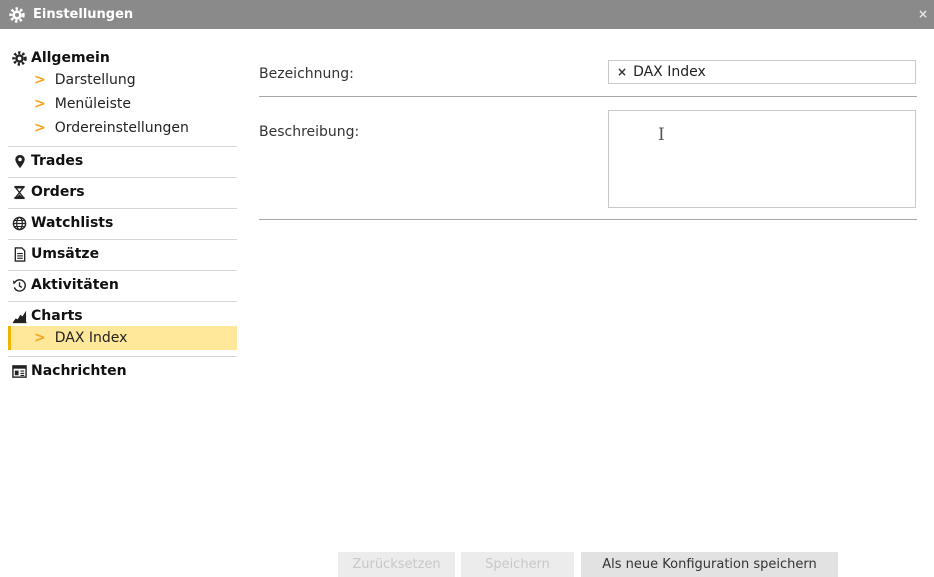 The image size is (934, 577). Describe the element at coordinates (65, 254) in the screenshot. I see `sidebar-item-label: Umsätze` at that location.